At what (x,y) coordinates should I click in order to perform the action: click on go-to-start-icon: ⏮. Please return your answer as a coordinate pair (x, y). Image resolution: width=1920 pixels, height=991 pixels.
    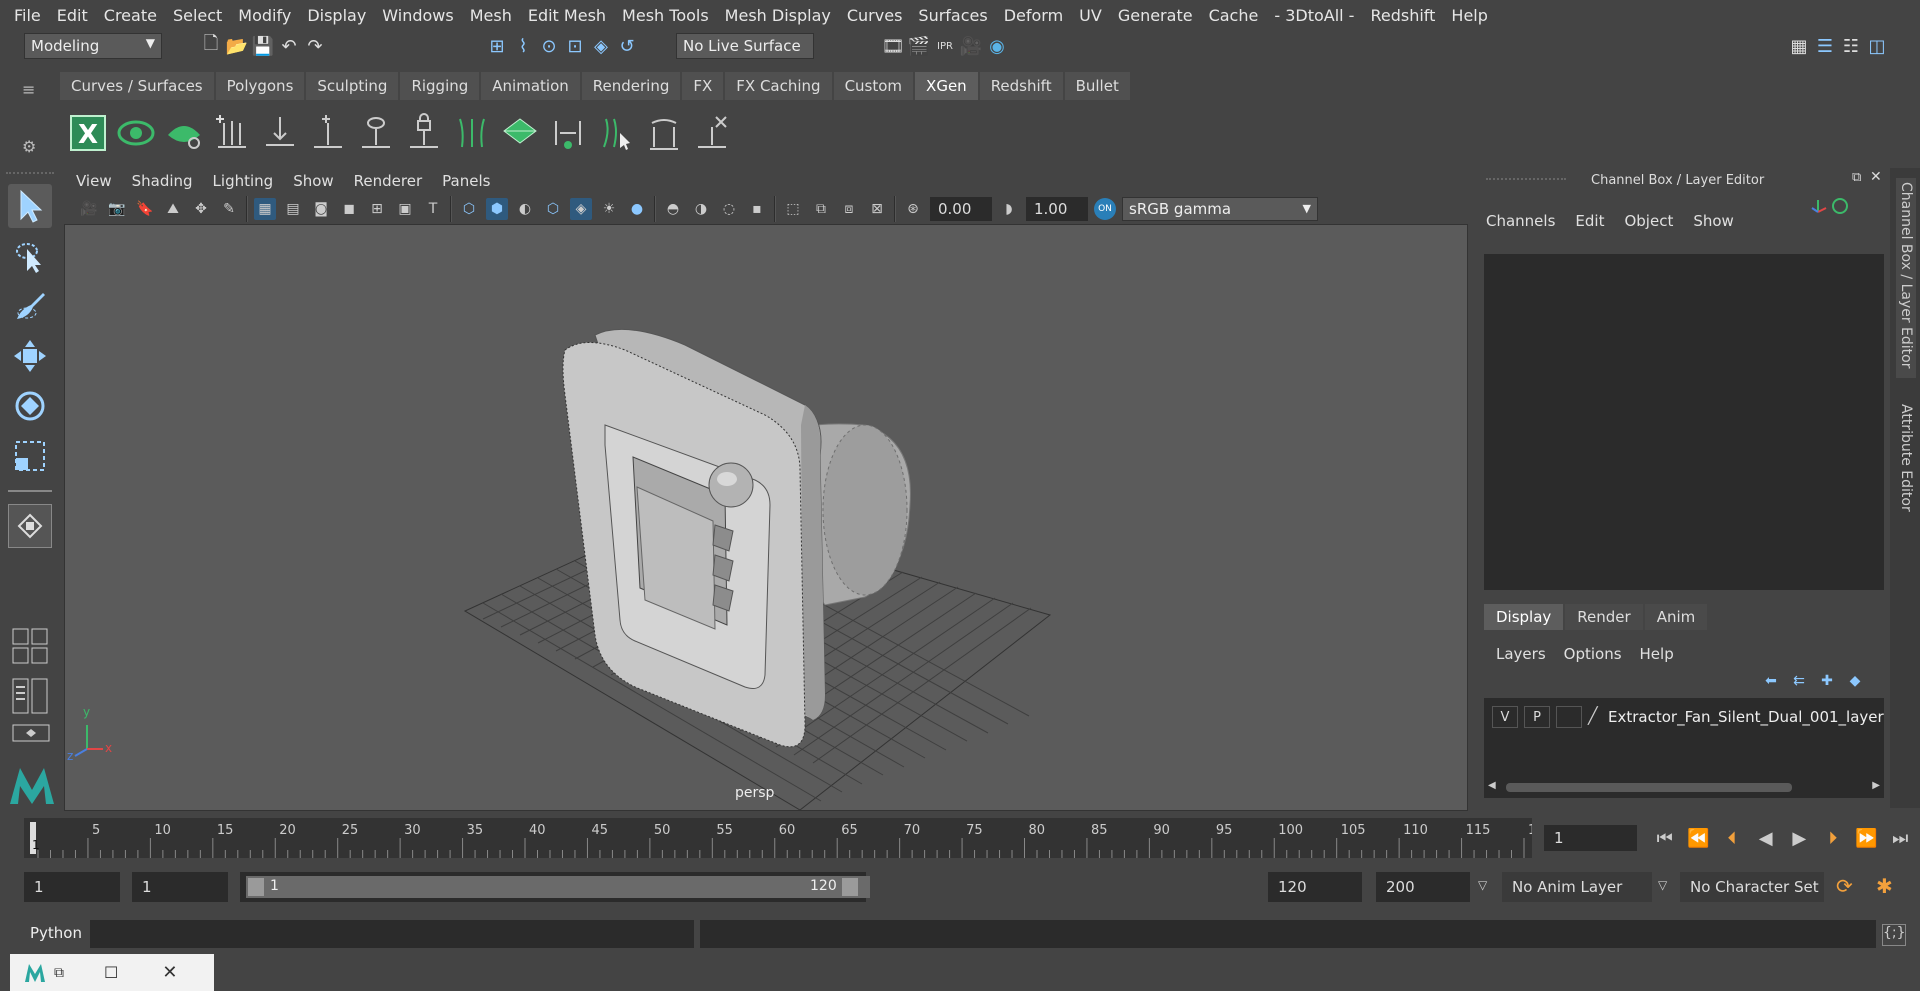
    Looking at the image, I should click on (1665, 838).